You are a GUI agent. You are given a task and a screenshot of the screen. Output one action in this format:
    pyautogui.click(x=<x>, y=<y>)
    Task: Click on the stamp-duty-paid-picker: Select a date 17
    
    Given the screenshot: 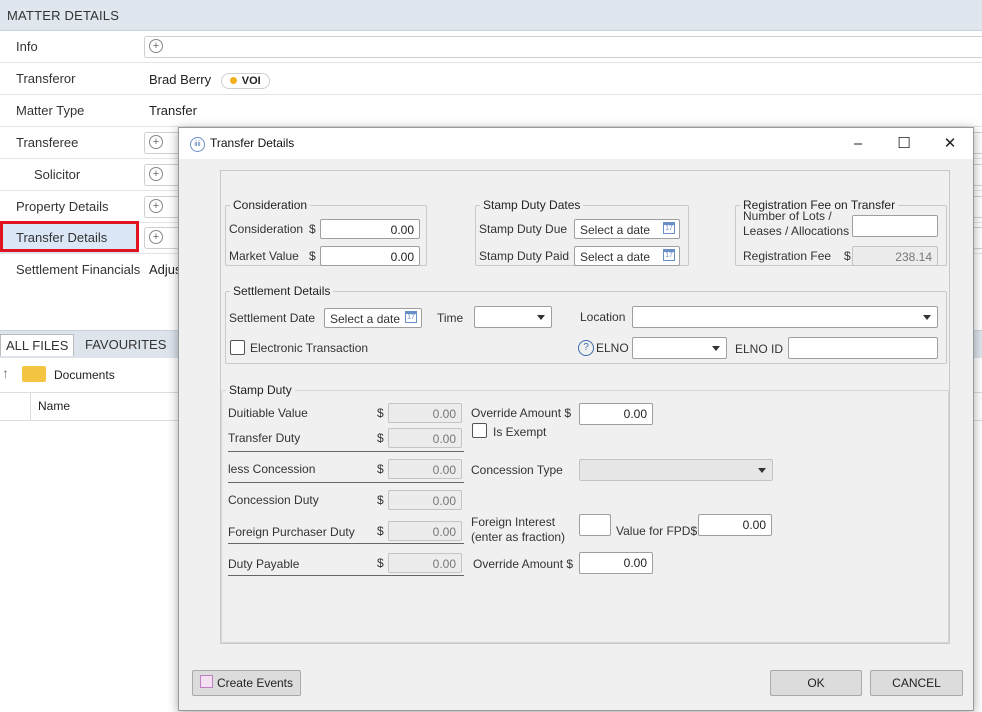 What is the action you would take?
    pyautogui.click(x=627, y=256)
    